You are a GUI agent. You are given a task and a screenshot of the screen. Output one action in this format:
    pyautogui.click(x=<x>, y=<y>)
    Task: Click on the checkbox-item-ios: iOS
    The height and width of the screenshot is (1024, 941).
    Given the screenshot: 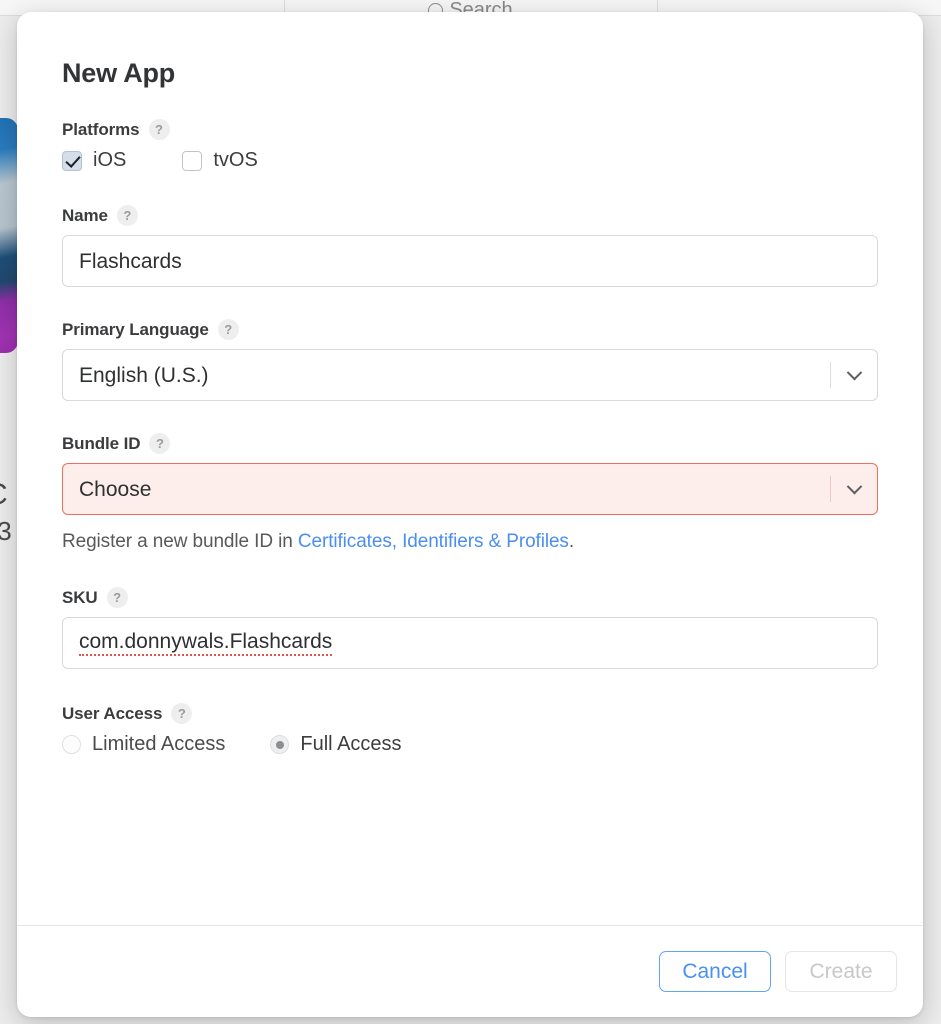 What is the action you would take?
    pyautogui.click(x=94, y=160)
    